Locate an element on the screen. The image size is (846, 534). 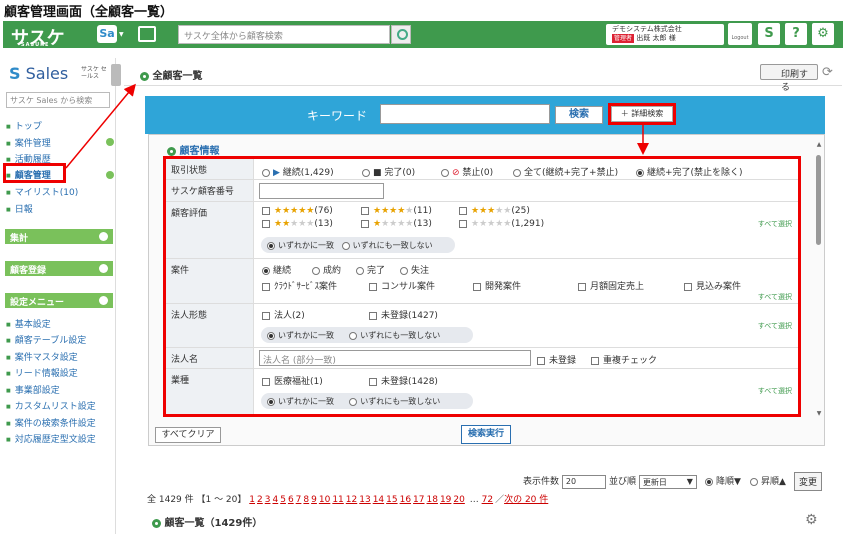
settings-item: カスタムリスト設定 is located at coordinates (51, 405).